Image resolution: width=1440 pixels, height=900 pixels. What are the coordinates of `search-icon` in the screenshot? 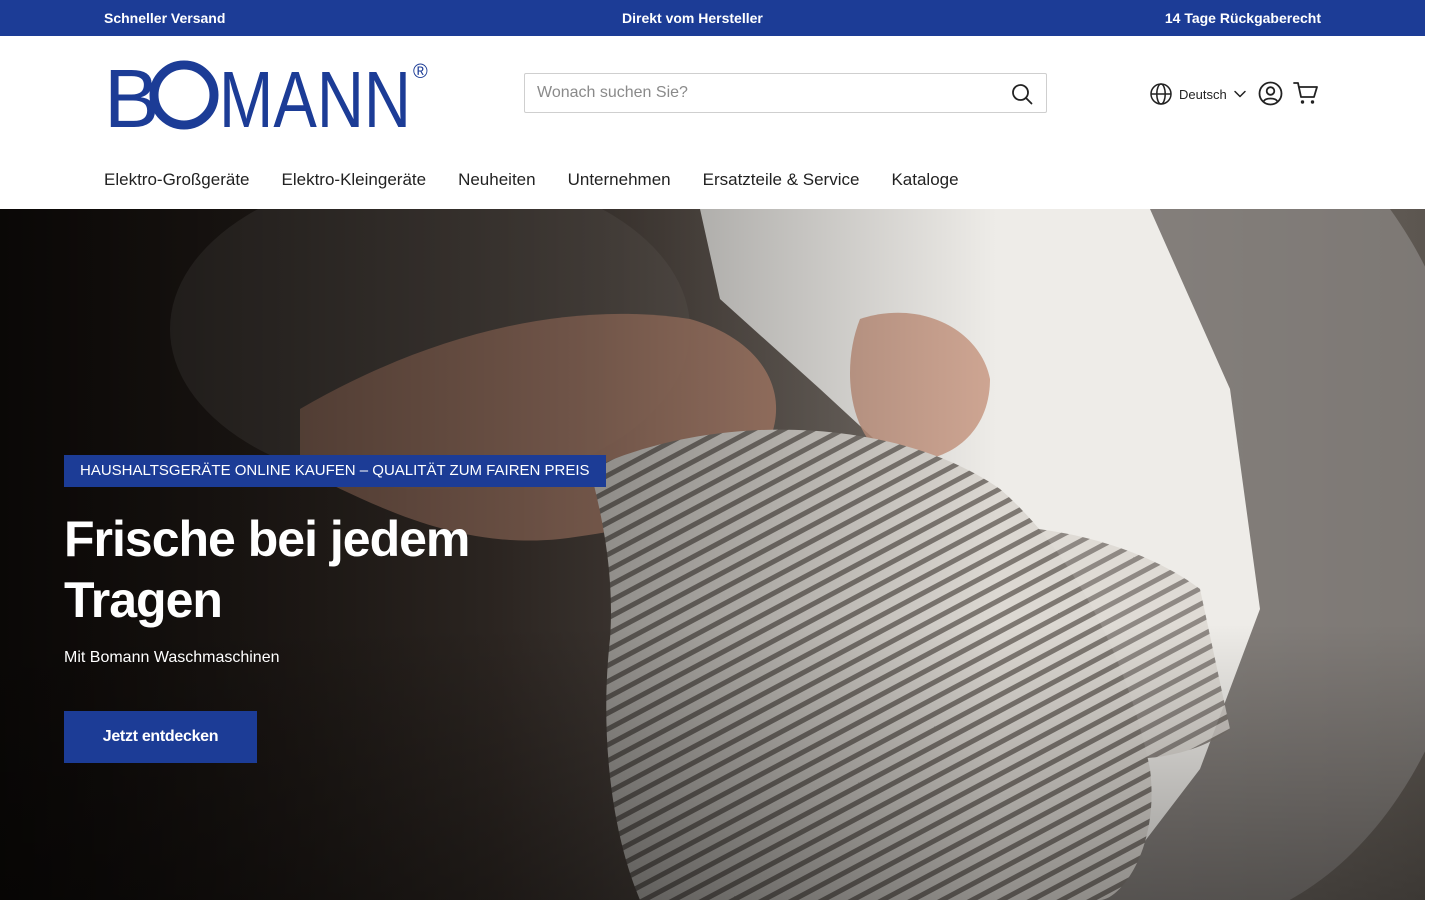 It's located at (1022, 94).